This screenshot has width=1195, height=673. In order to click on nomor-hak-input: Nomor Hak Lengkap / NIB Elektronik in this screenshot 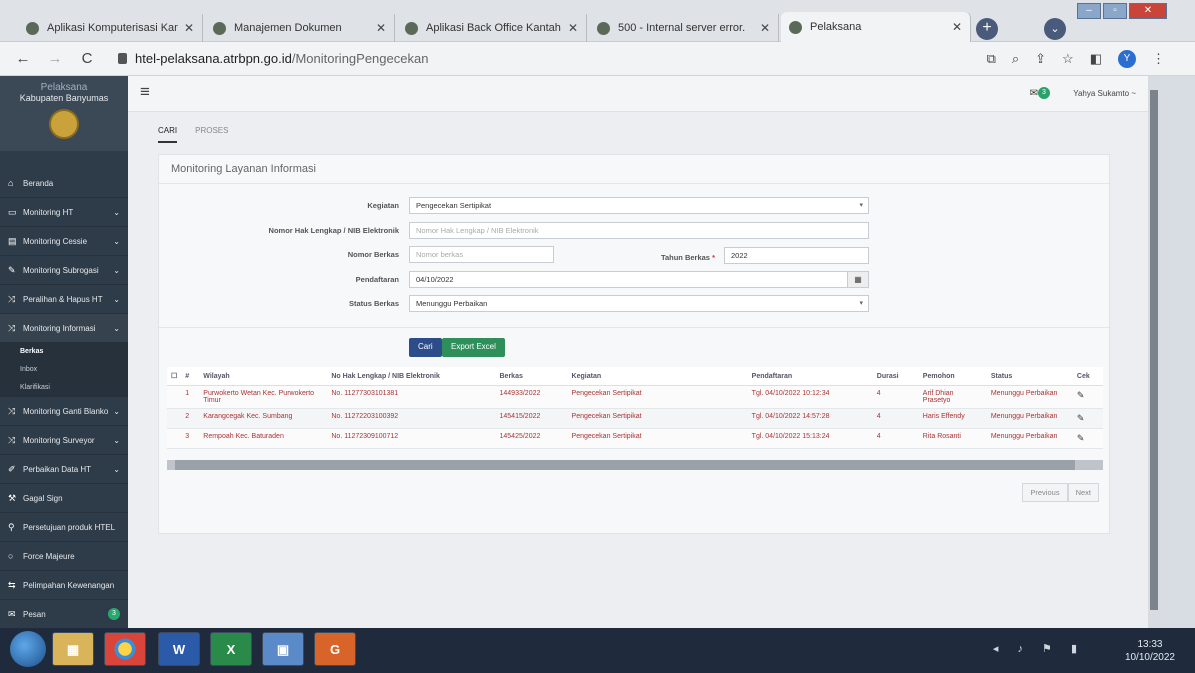, I will do `click(639, 230)`.